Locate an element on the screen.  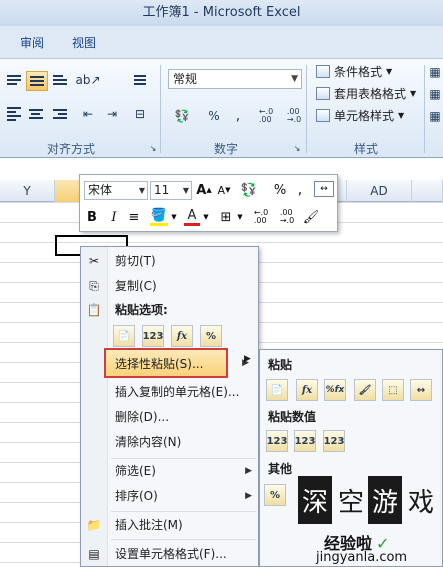
paste-values-button: 123 is located at coordinates (277, 441).